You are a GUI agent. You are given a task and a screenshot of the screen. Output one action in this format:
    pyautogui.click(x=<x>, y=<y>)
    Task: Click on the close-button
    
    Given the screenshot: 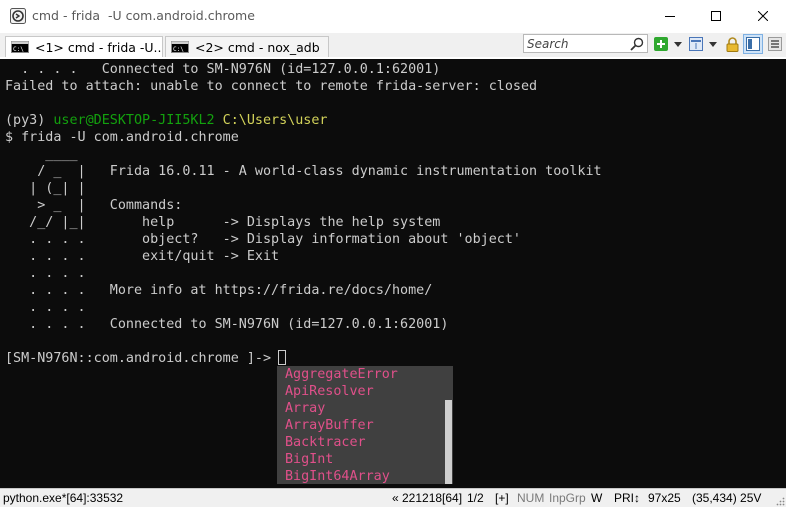 What is the action you would take?
    pyautogui.click(x=763, y=16)
    